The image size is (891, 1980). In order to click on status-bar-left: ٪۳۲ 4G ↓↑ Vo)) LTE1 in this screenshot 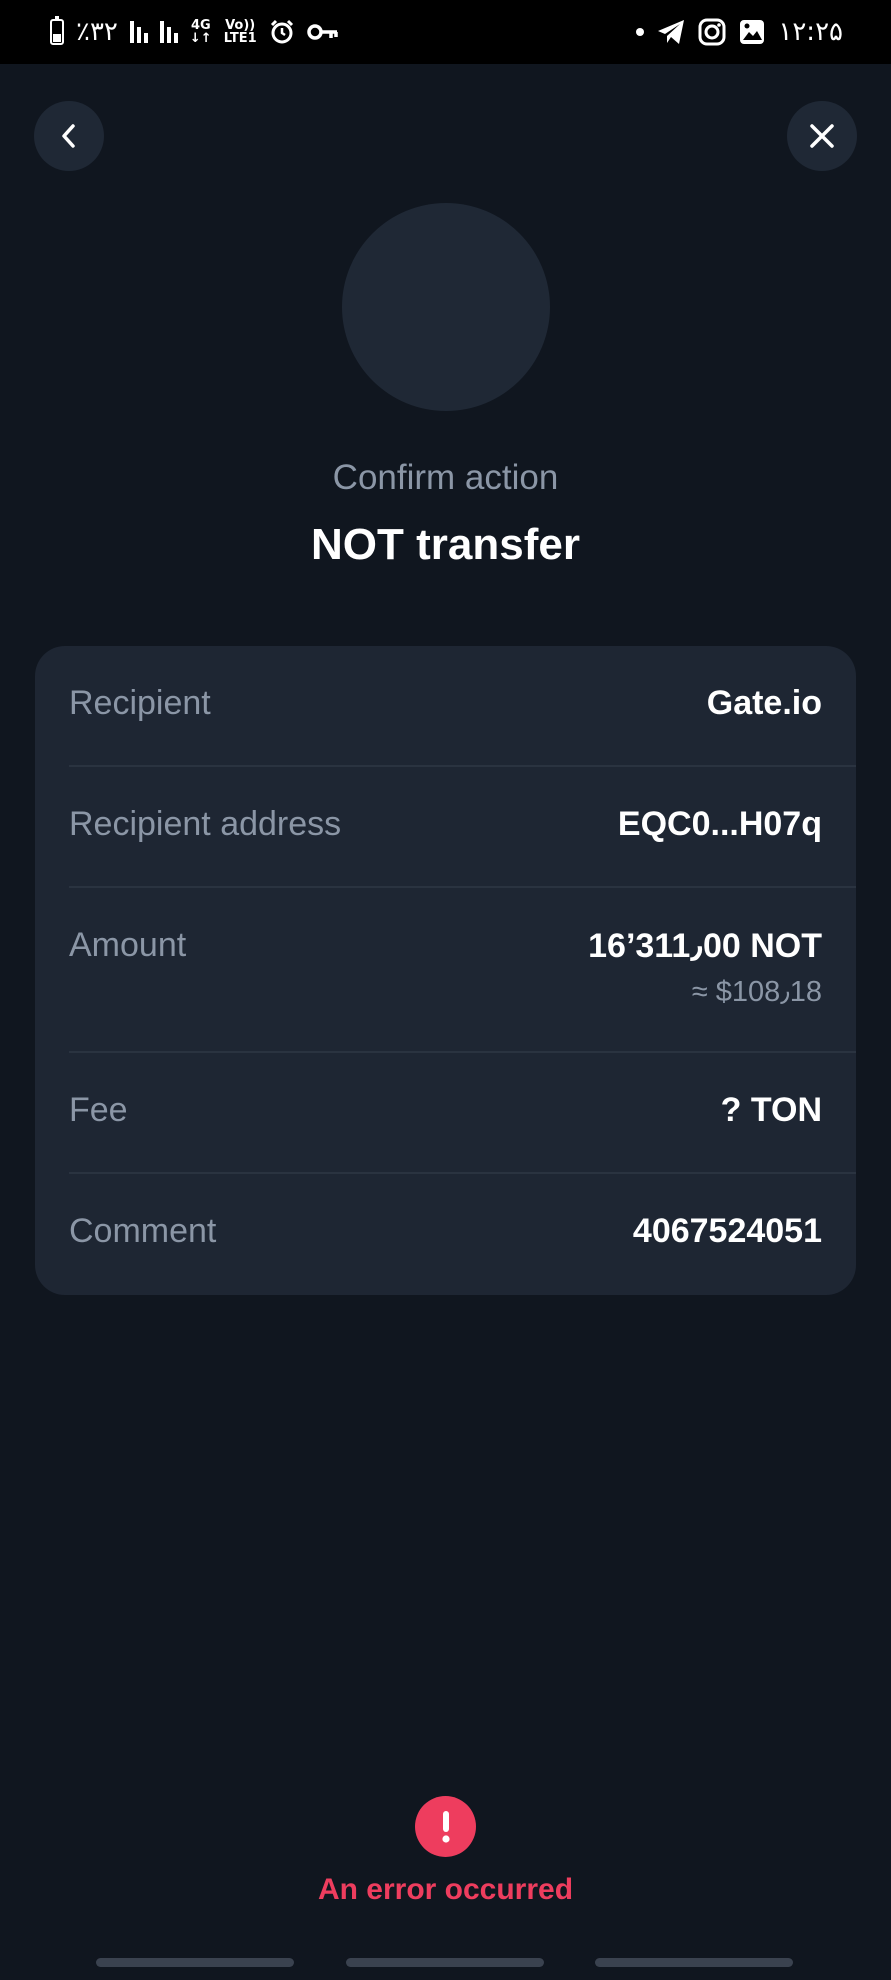, I will do `click(194, 31)`.